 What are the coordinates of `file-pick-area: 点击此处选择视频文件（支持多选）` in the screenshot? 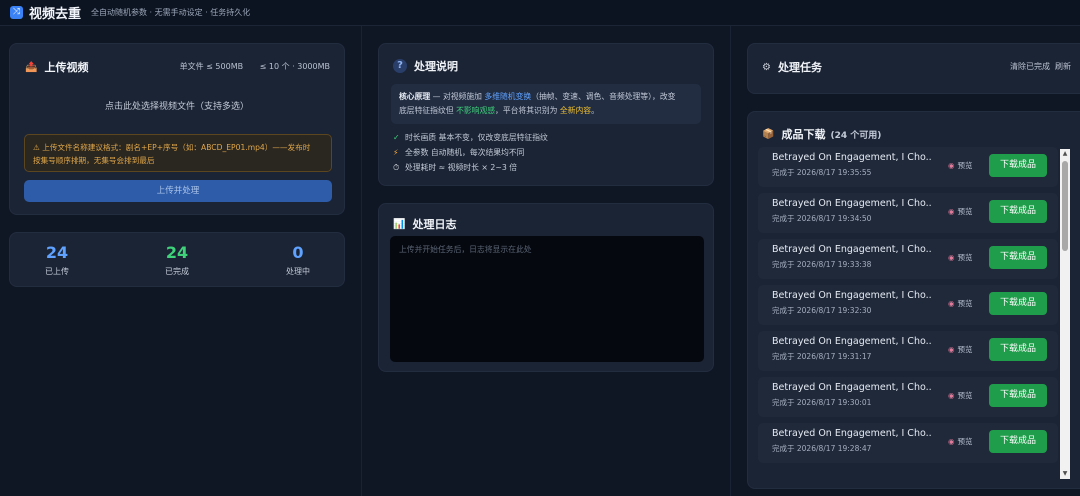 It's located at (177, 105).